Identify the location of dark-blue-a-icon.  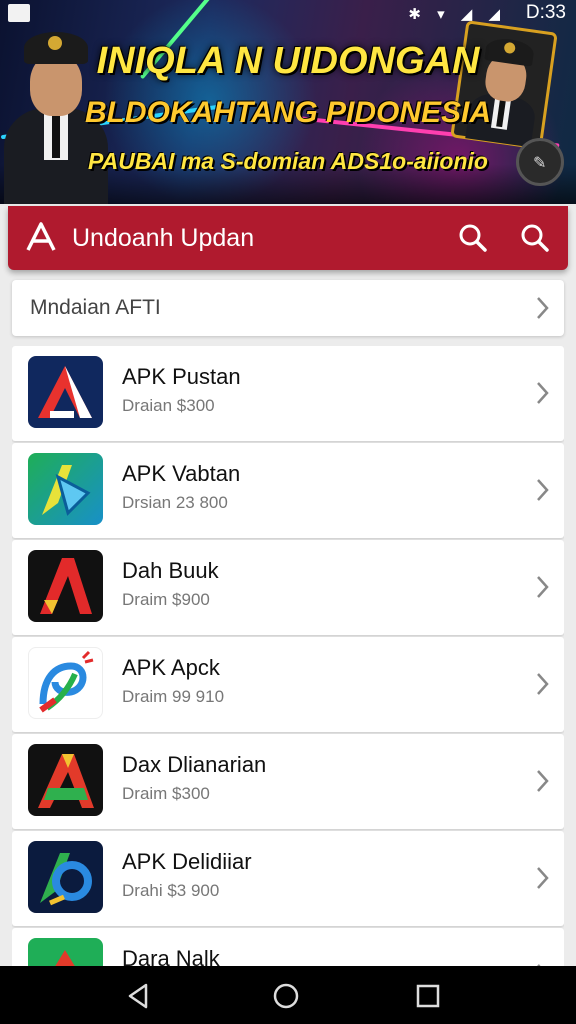
(65, 877).